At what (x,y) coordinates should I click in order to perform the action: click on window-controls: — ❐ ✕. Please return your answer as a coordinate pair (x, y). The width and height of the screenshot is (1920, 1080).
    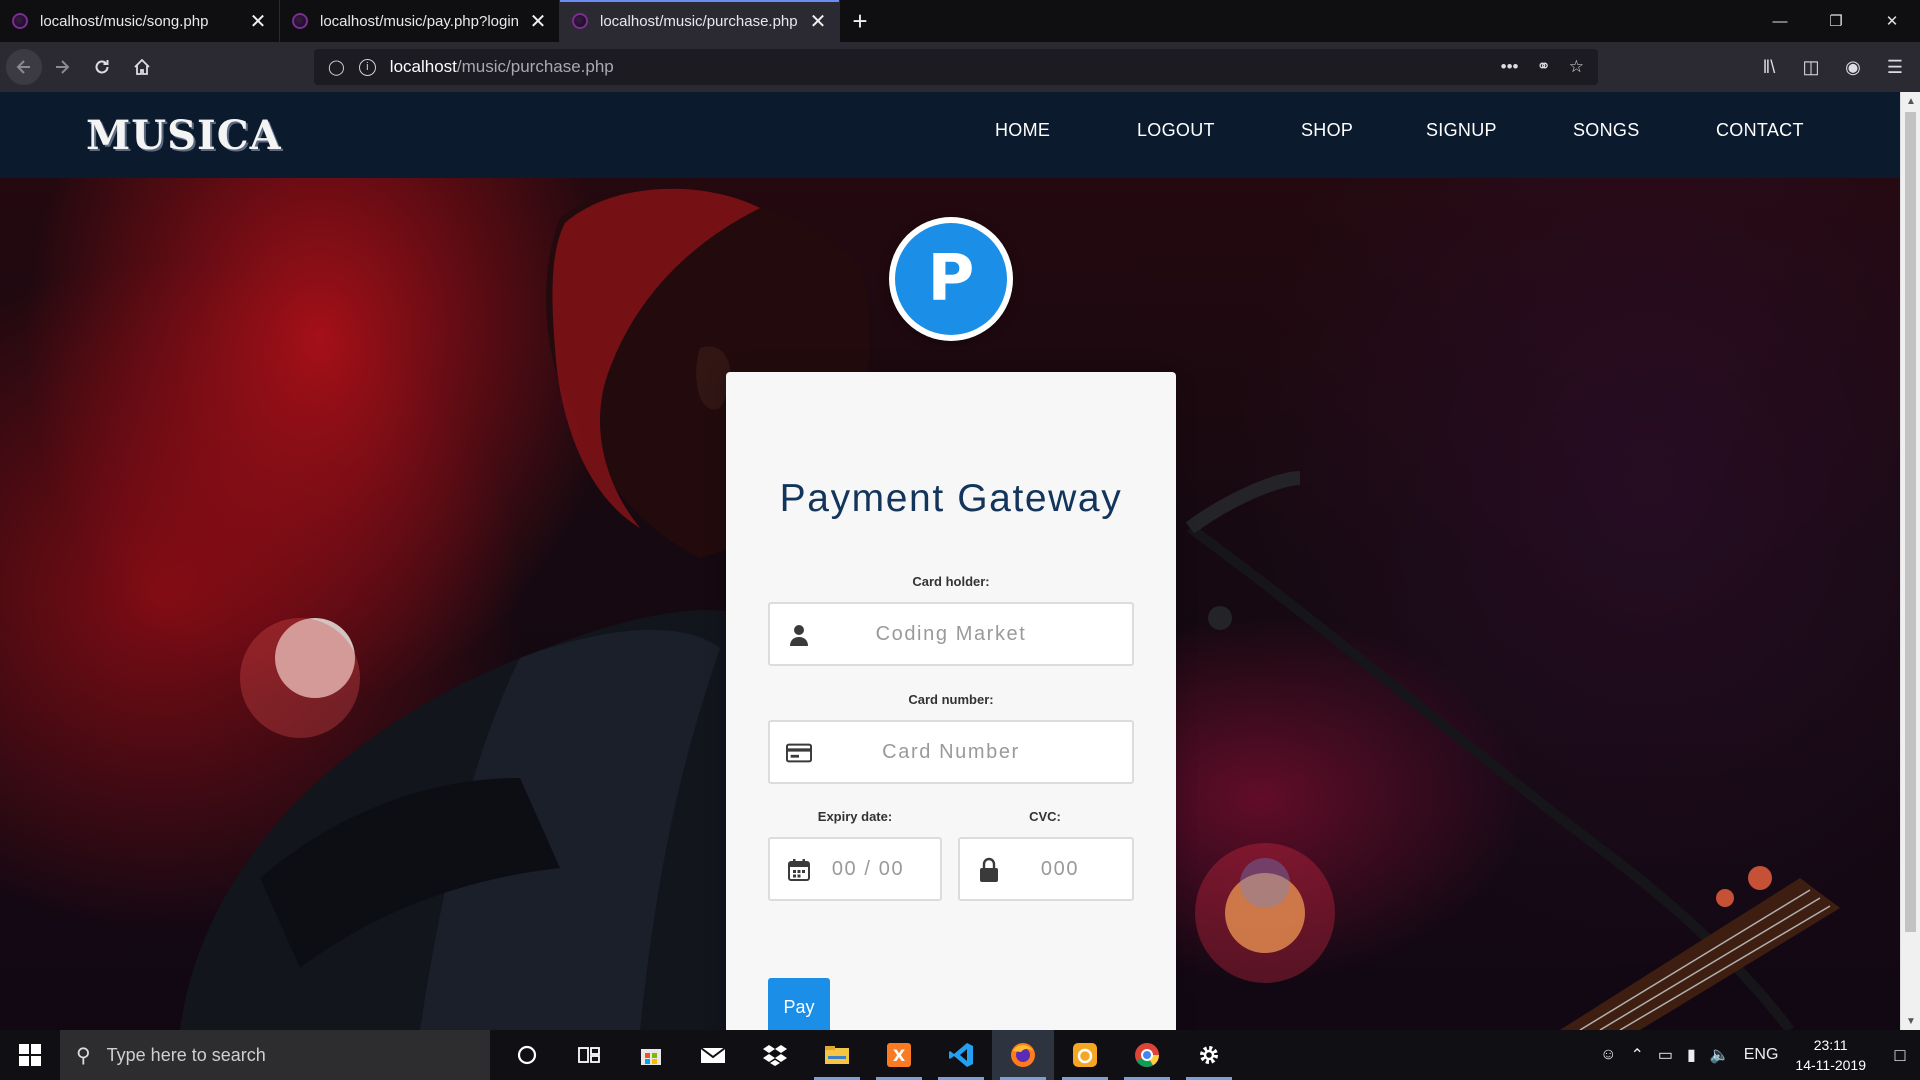
    Looking at the image, I should click on (1836, 21).